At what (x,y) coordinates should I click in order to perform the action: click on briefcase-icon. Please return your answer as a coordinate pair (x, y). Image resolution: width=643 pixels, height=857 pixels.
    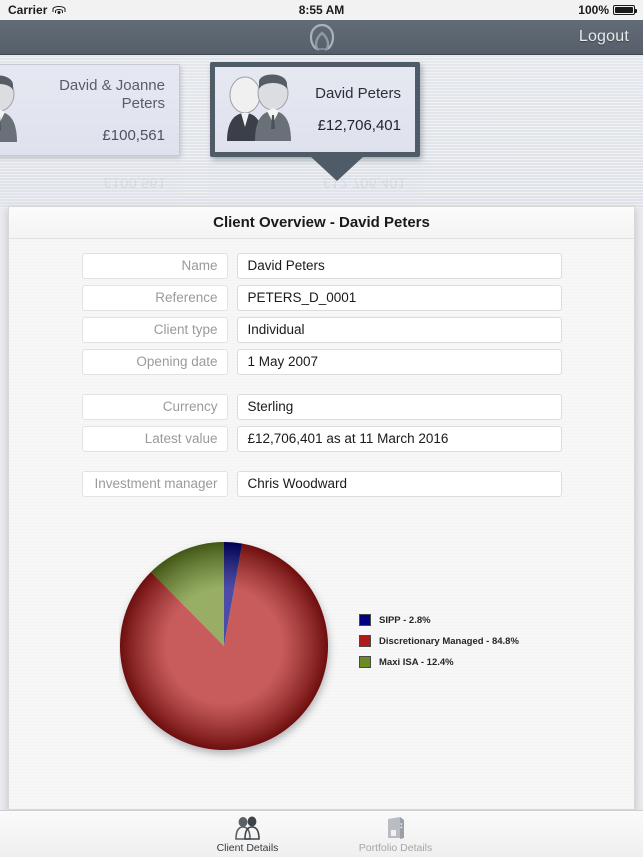
    Looking at the image, I should click on (396, 828).